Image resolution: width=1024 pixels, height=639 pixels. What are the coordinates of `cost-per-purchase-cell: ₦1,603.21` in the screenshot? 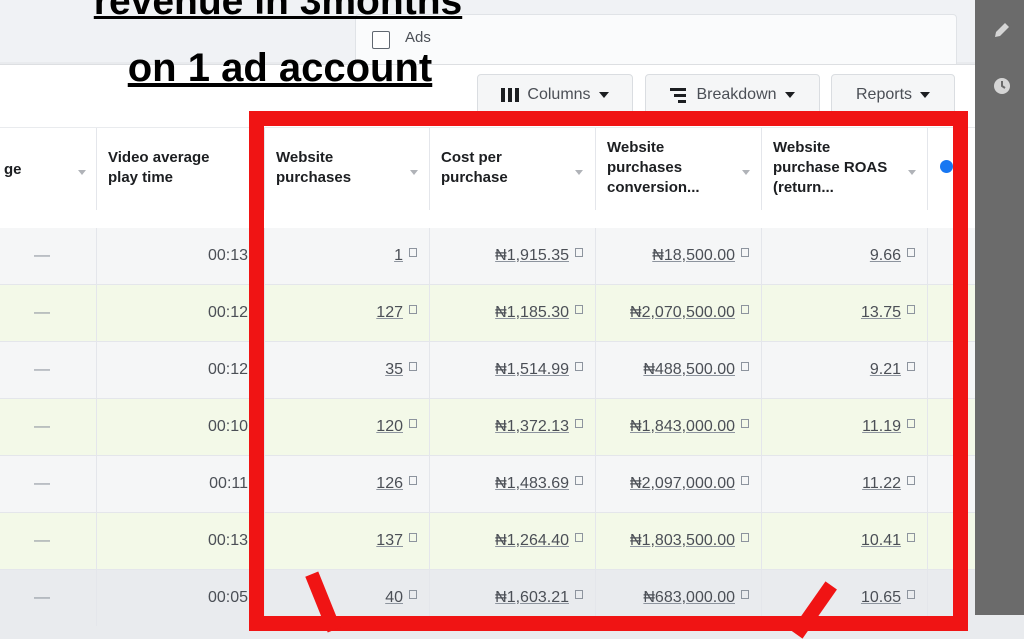 It's located at (513, 598).